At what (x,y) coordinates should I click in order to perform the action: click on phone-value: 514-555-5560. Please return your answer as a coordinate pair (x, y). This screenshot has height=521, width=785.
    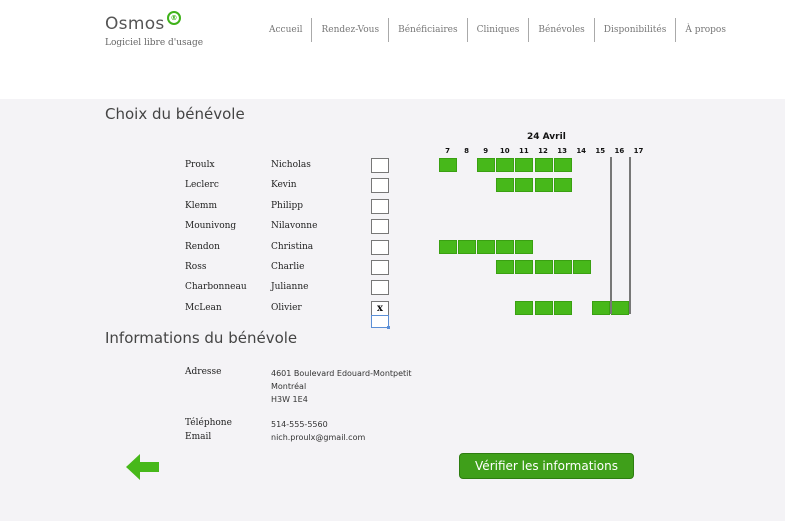
    Looking at the image, I should click on (299, 424).